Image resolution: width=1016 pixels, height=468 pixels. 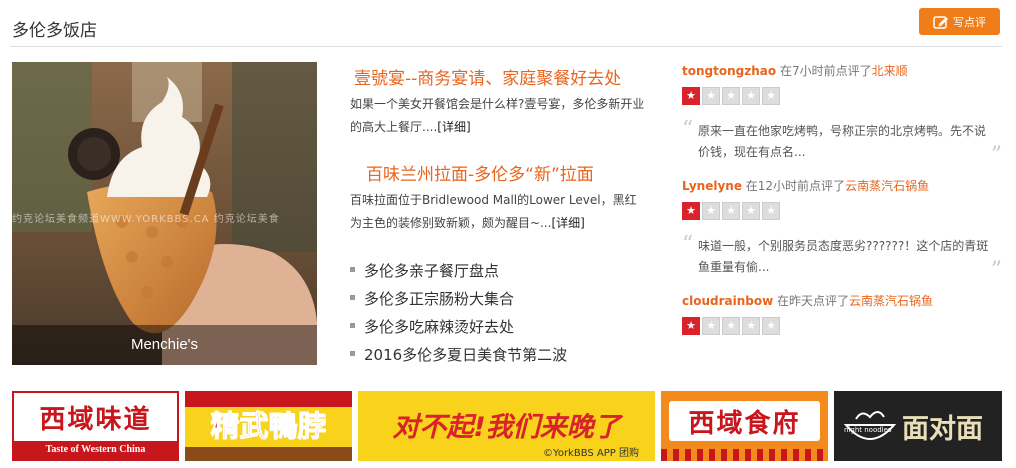 What do you see at coordinates (146, 219) in the screenshot?
I see `hero-watermark: 约克论坛美食频道WWW.YORKBBS.CA 约克论坛美食` at bounding box center [146, 219].